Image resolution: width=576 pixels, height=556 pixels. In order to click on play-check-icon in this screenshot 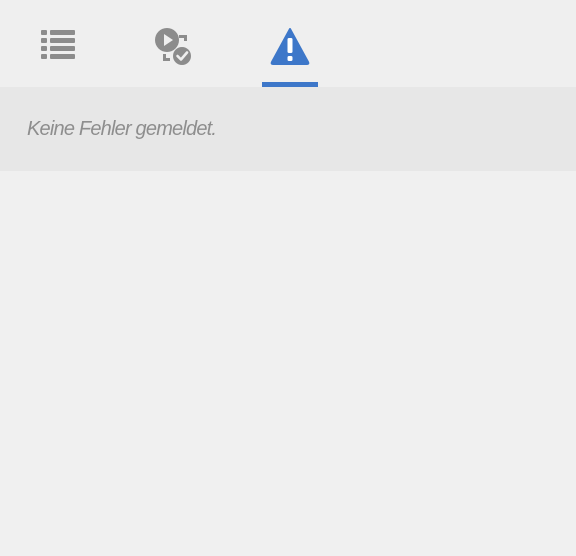, I will do `click(173, 46)`.